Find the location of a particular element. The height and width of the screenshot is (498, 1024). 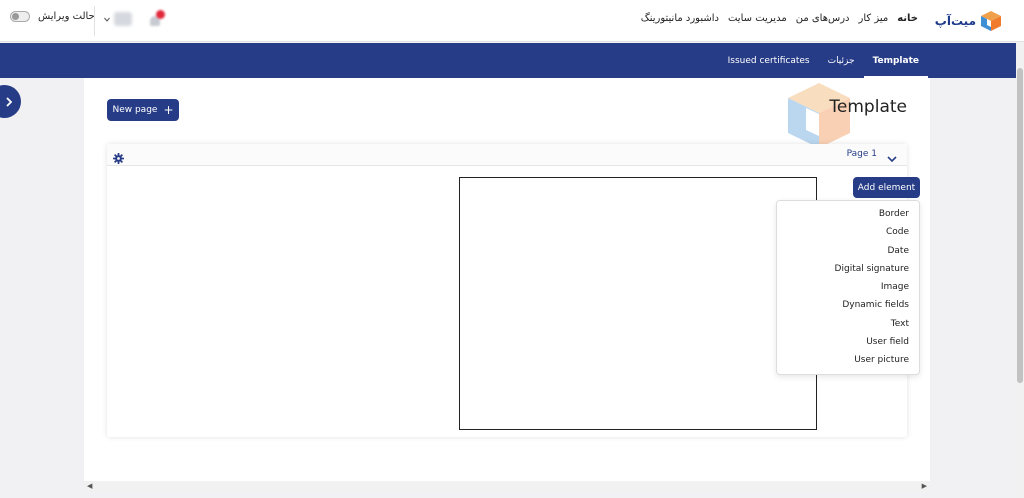

plus-icon: + is located at coordinates (168, 110).